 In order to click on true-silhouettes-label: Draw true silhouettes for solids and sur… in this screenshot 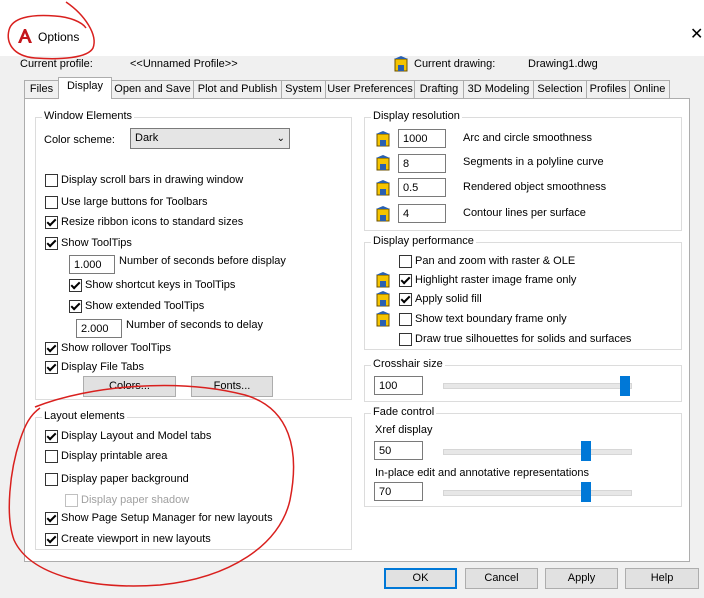, I will do `click(523, 339)`.